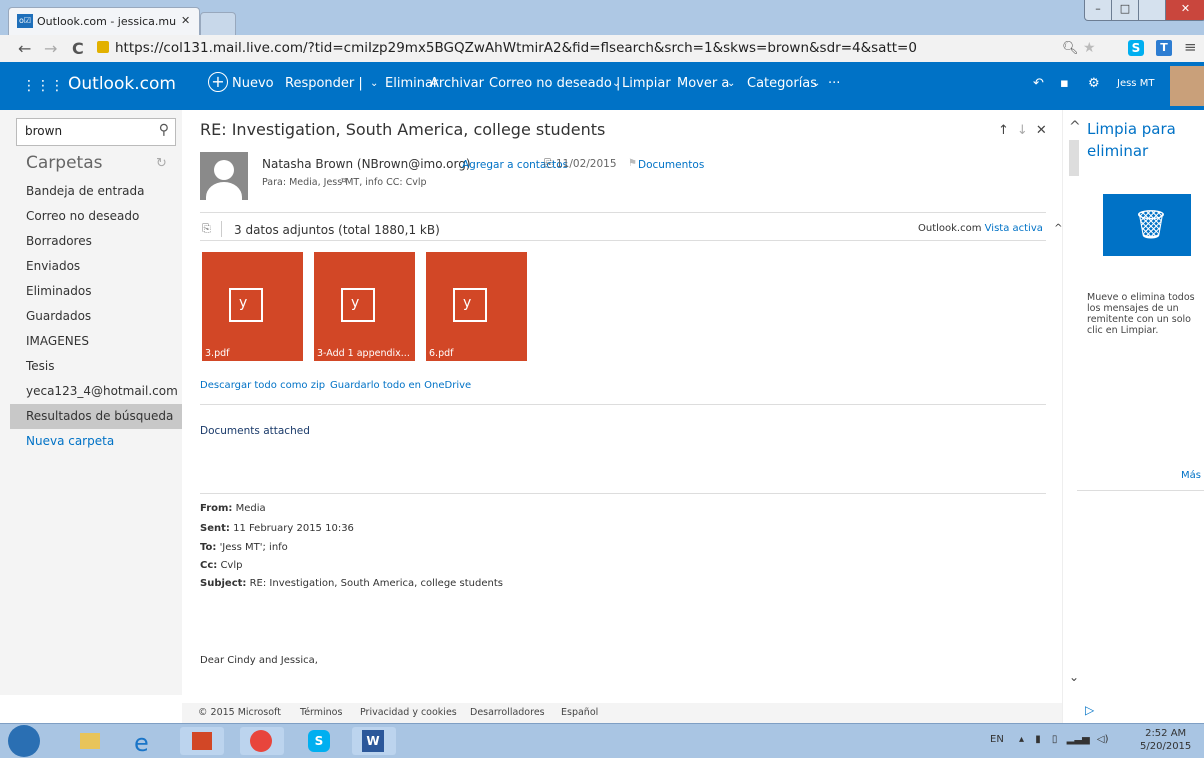  Describe the element at coordinates (1026, 130) in the screenshot. I see `next-message-icon: ↓` at that location.